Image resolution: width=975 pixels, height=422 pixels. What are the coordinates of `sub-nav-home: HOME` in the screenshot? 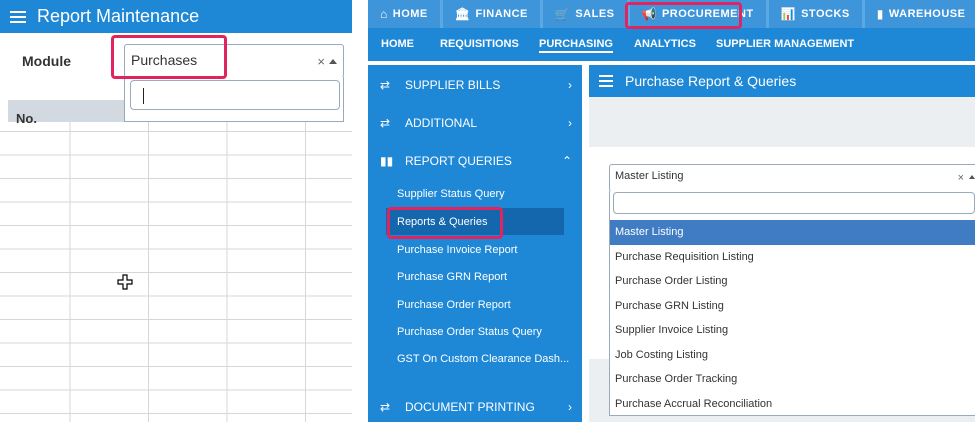 It's located at (397, 44).